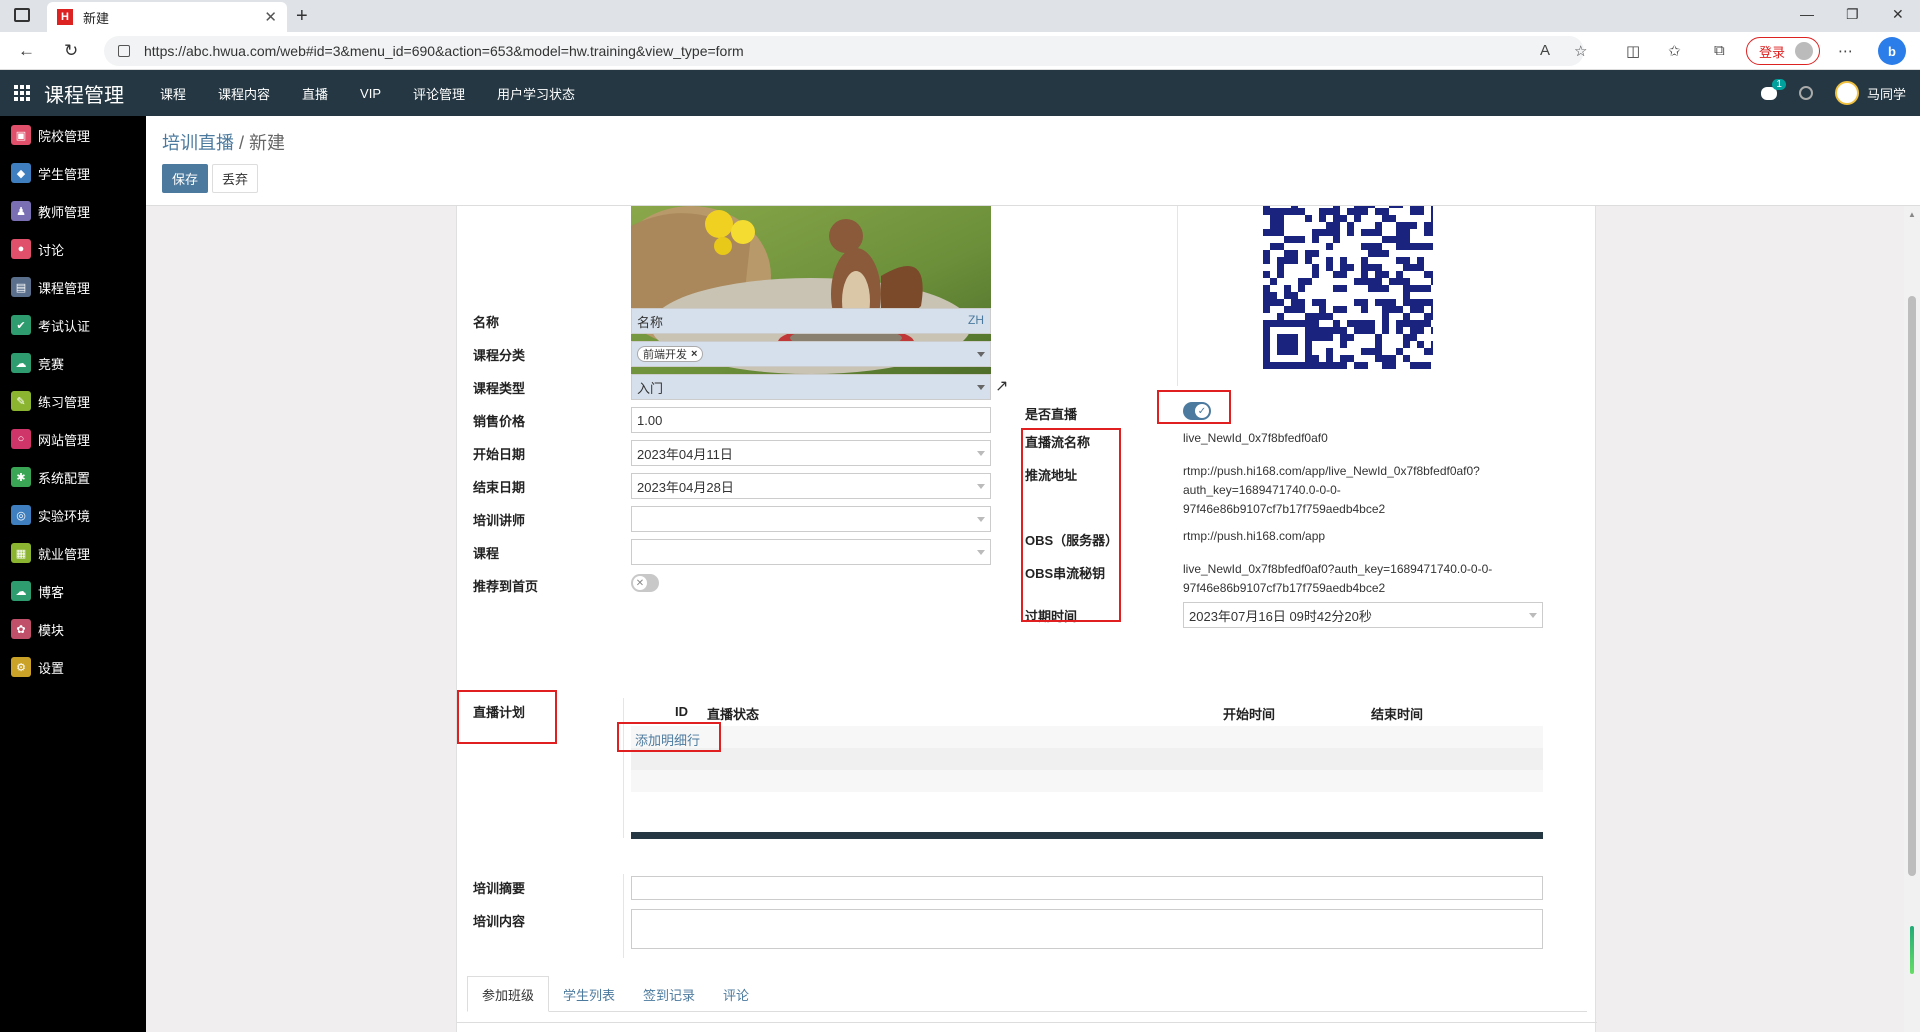  What do you see at coordinates (21, 135) in the screenshot?
I see `building-icon: ▣` at bounding box center [21, 135].